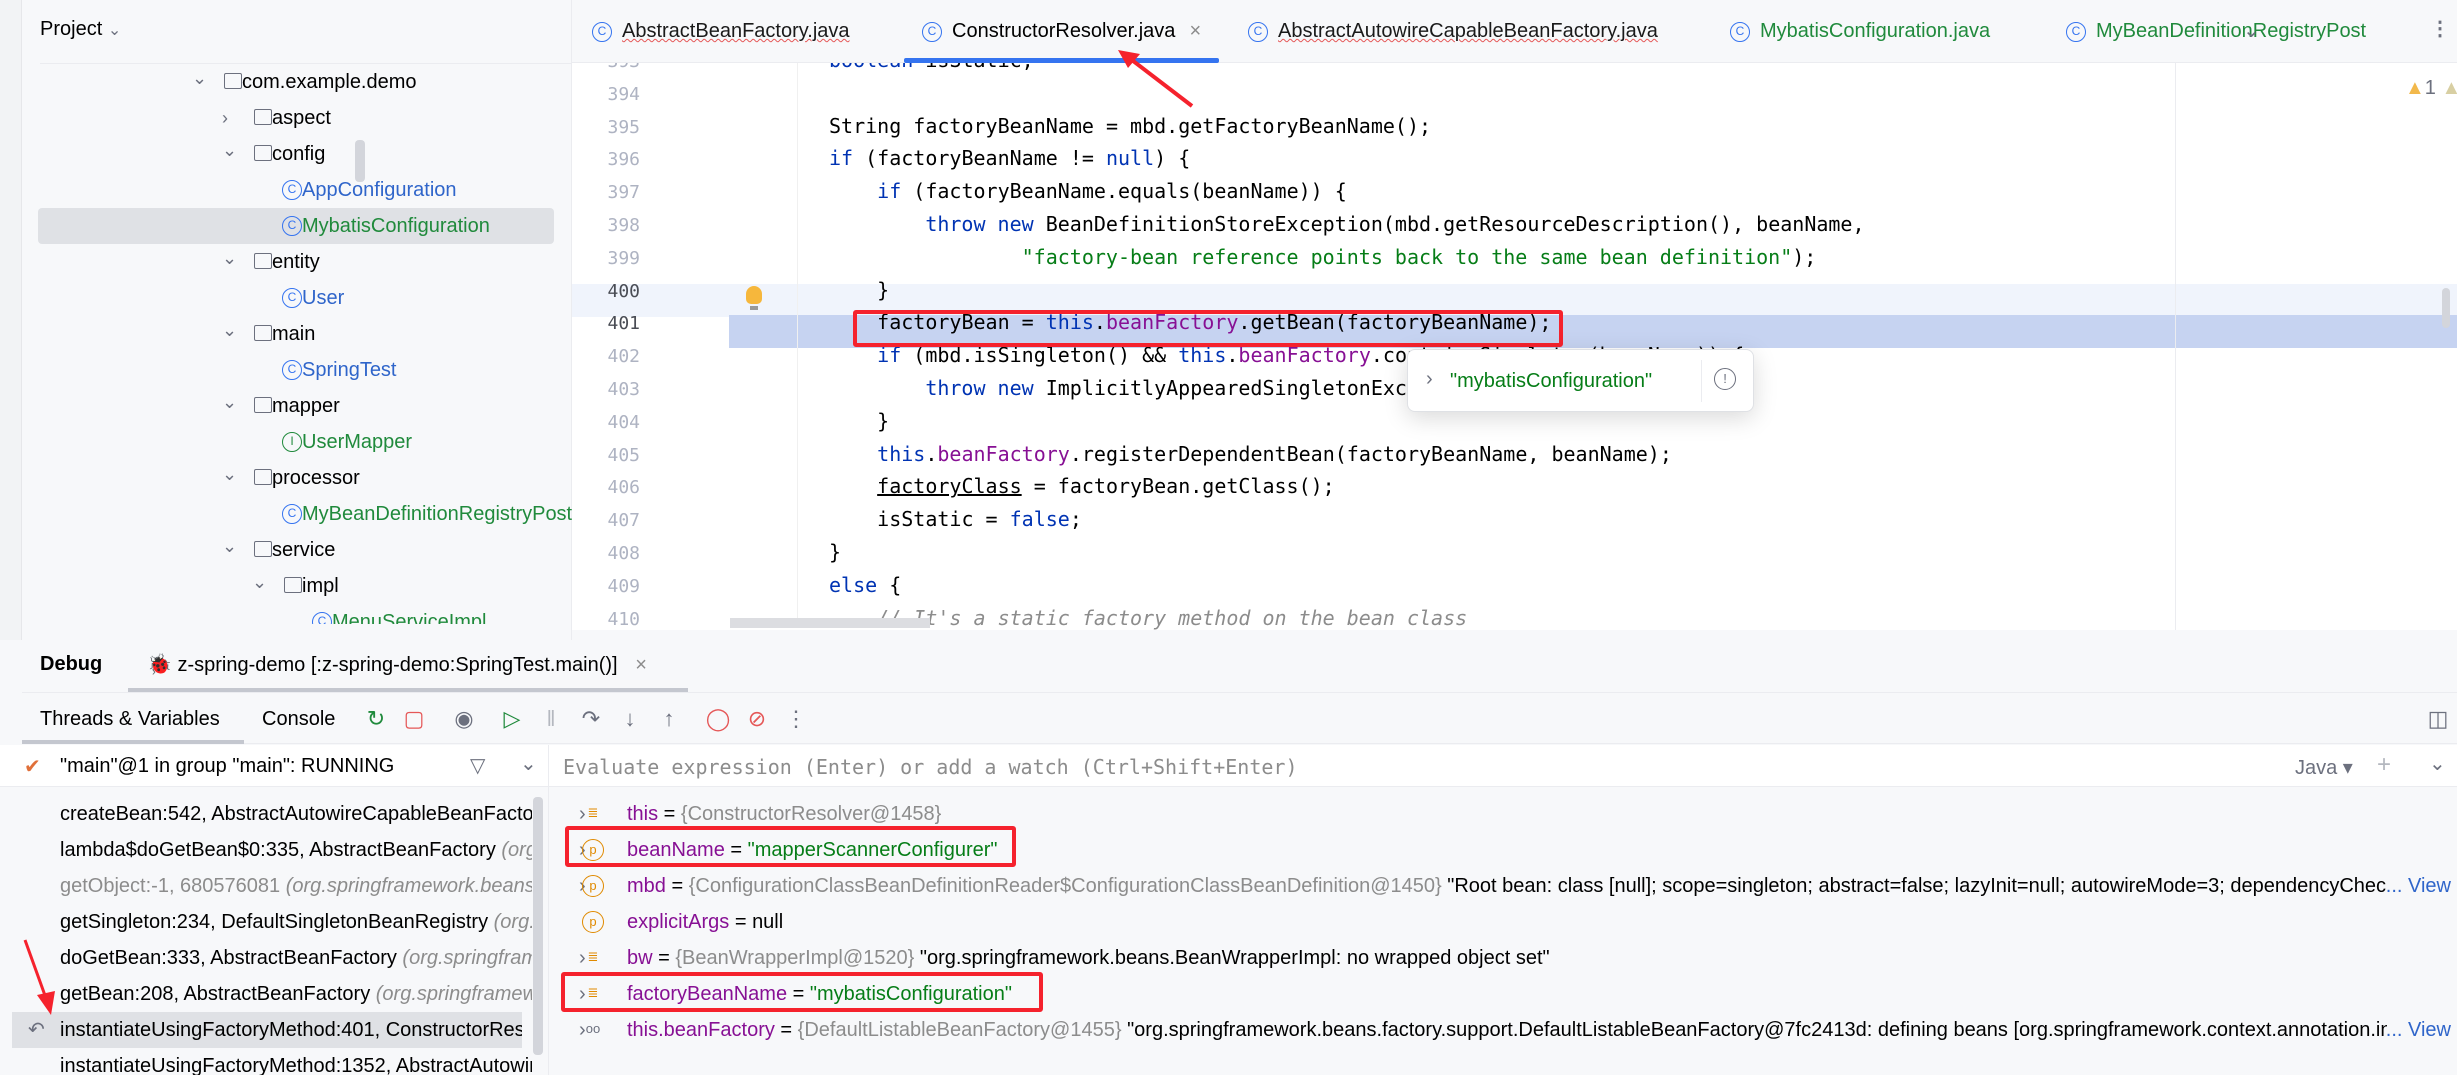  Describe the element at coordinates (2446, 308) in the screenshot. I see `editor-scrollbar` at that location.